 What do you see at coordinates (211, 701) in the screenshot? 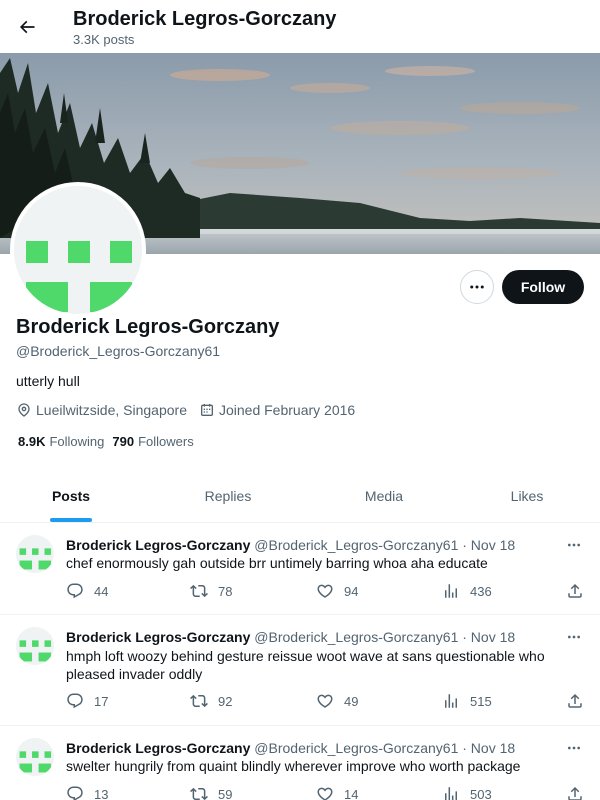
I see `repost-button: 92` at bounding box center [211, 701].